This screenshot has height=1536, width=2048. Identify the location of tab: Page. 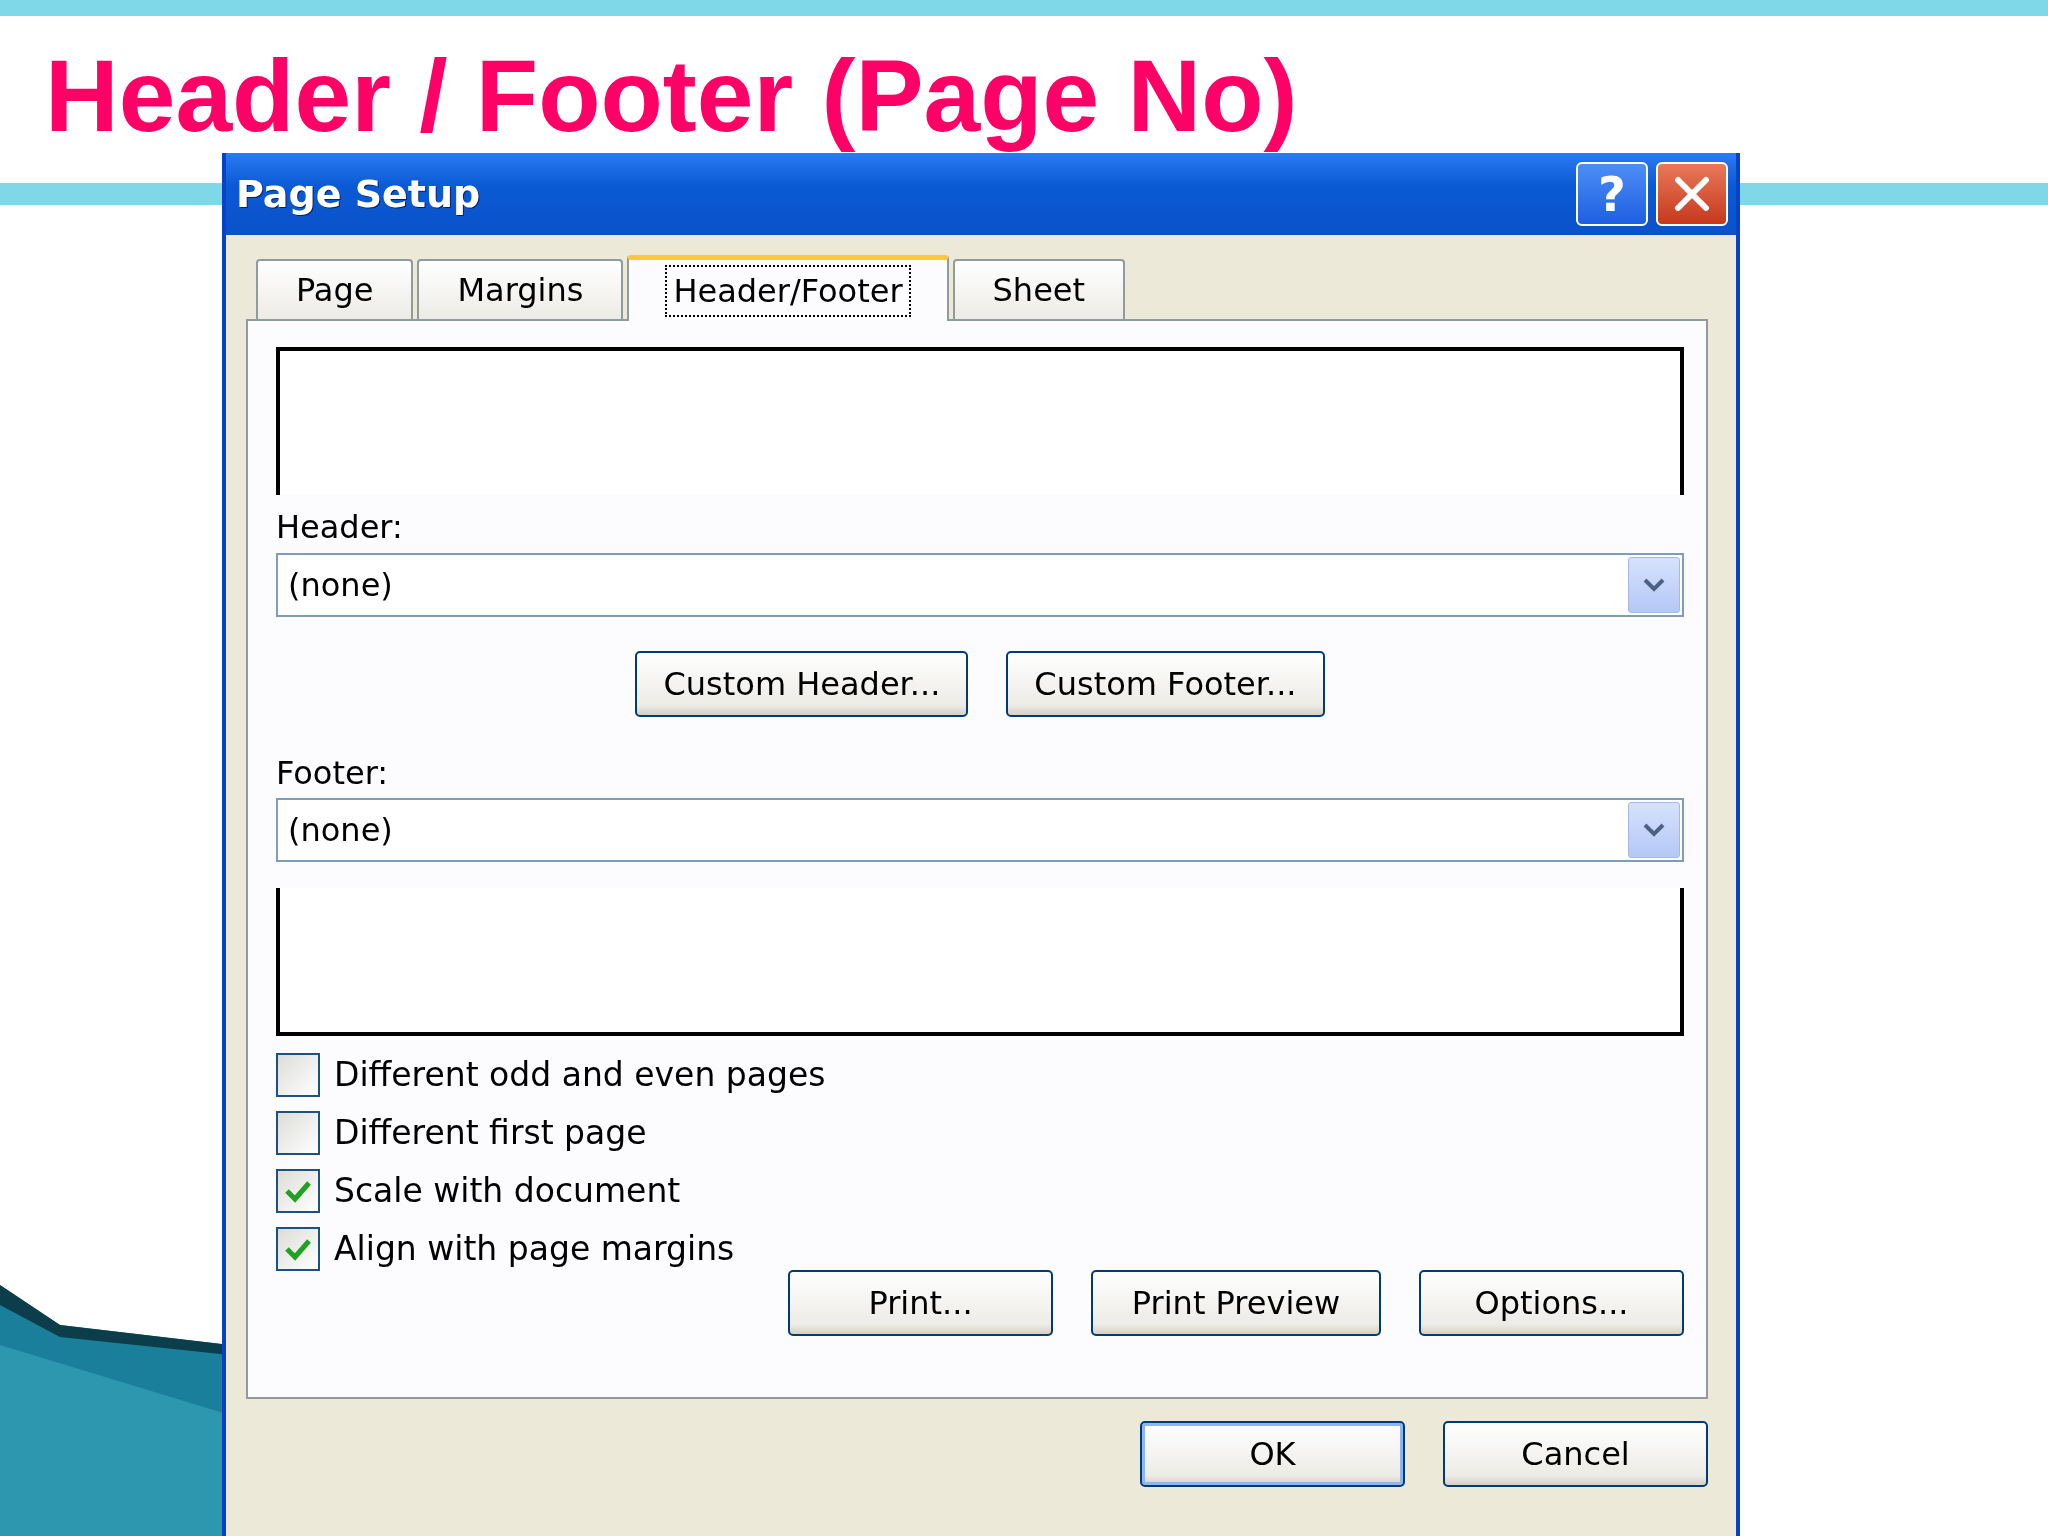
(335, 289).